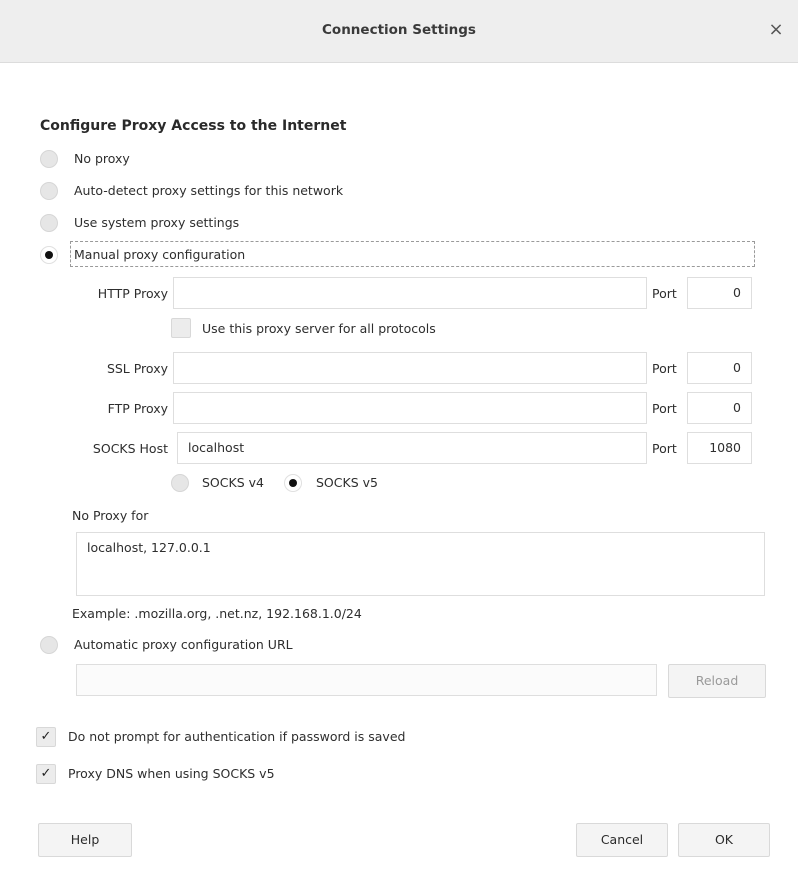 This screenshot has height=878, width=798. What do you see at coordinates (49, 255) in the screenshot?
I see `radio-manual-proxy` at bounding box center [49, 255].